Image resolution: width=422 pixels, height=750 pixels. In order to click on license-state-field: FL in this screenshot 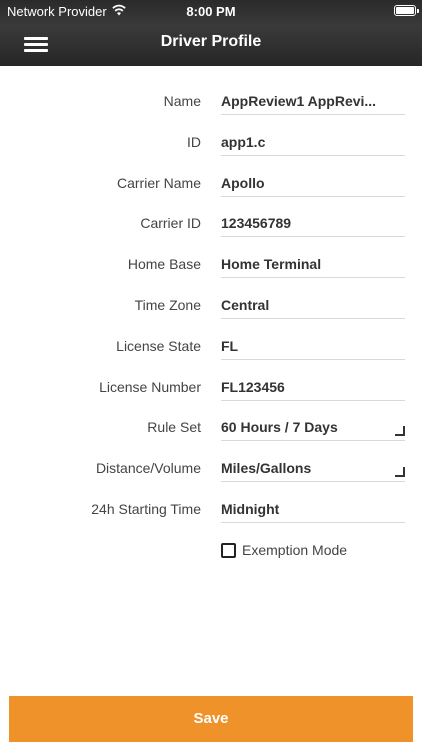, I will do `click(313, 349)`.